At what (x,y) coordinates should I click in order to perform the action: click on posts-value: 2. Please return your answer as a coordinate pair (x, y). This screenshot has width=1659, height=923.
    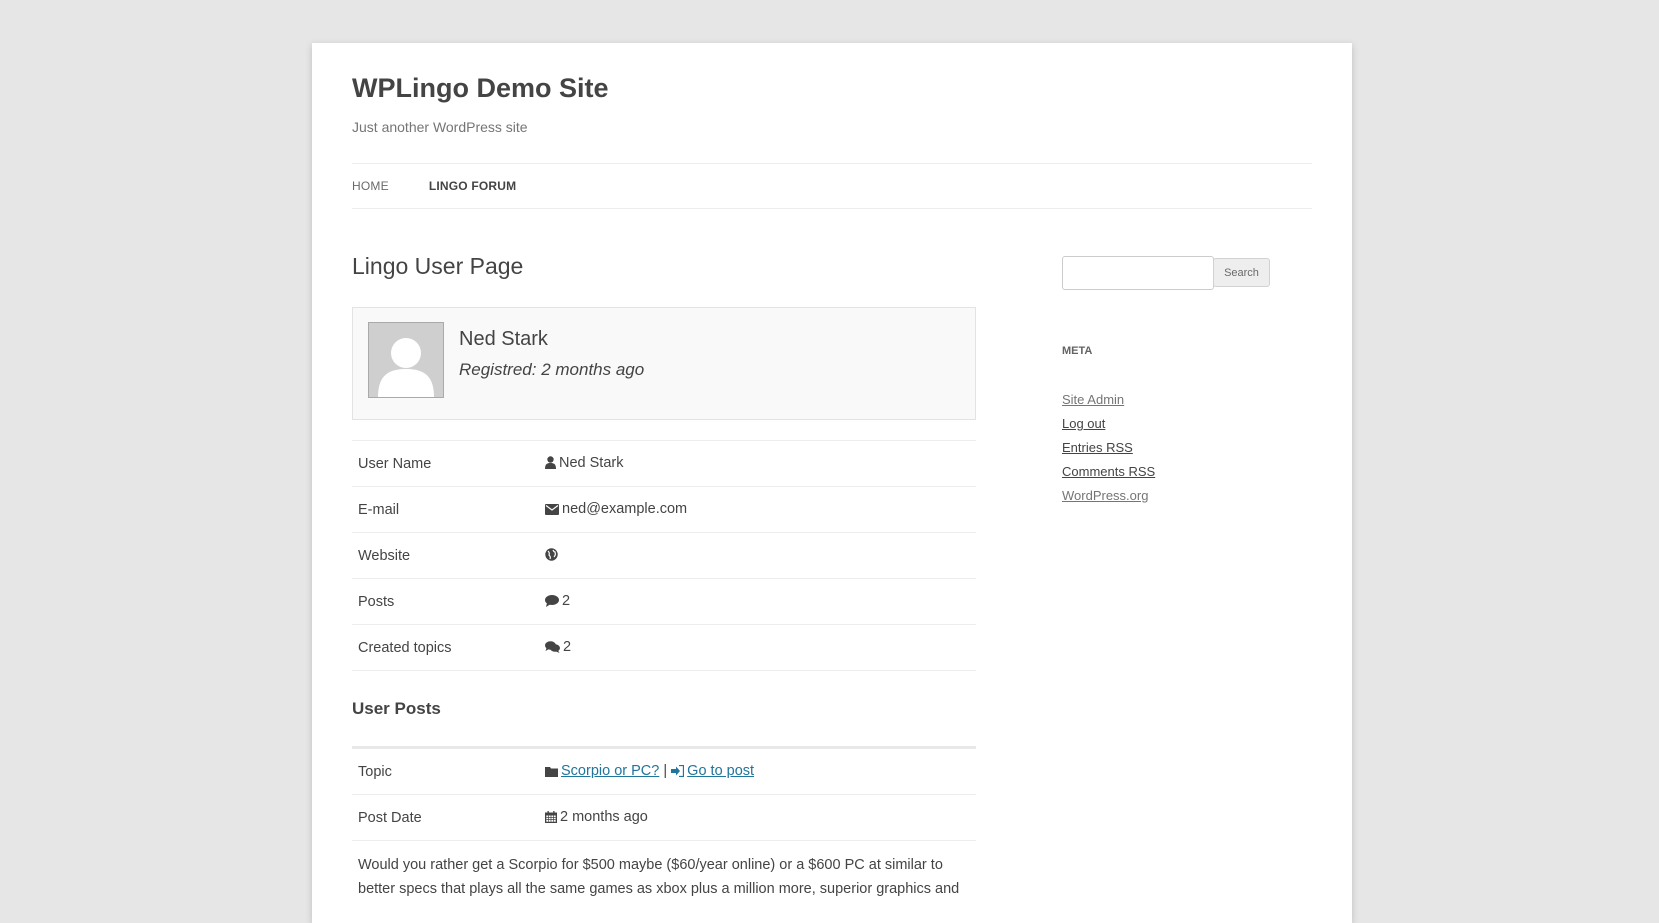
    Looking at the image, I should click on (566, 600).